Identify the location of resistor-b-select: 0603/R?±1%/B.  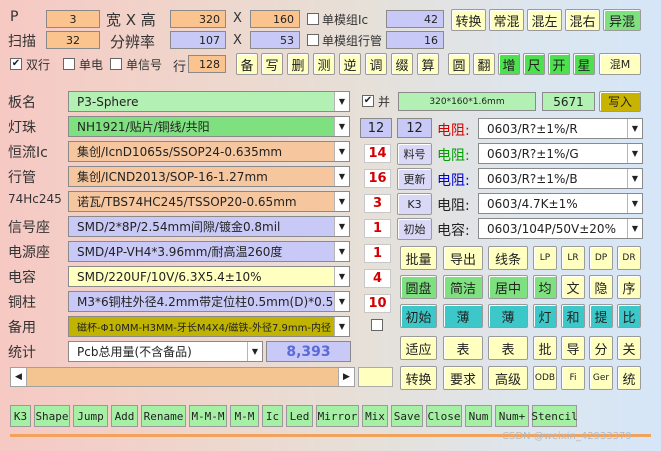
(560, 178).